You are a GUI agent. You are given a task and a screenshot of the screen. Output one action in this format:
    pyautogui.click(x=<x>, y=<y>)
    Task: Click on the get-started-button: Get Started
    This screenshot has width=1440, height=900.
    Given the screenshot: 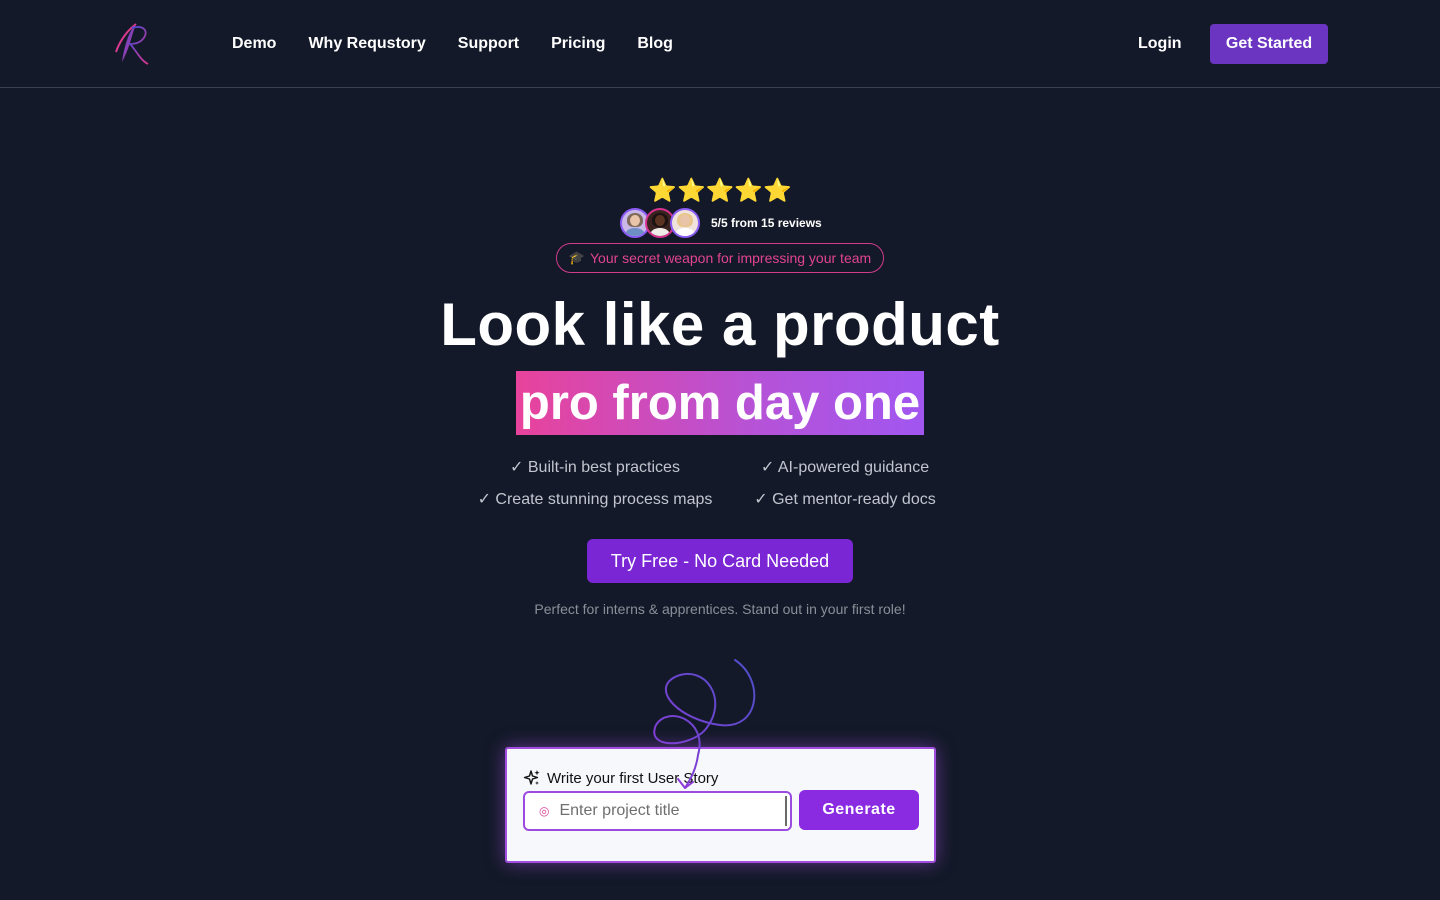 What is the action you would take?
    pyautogui.click(x=1269, y=44)
    